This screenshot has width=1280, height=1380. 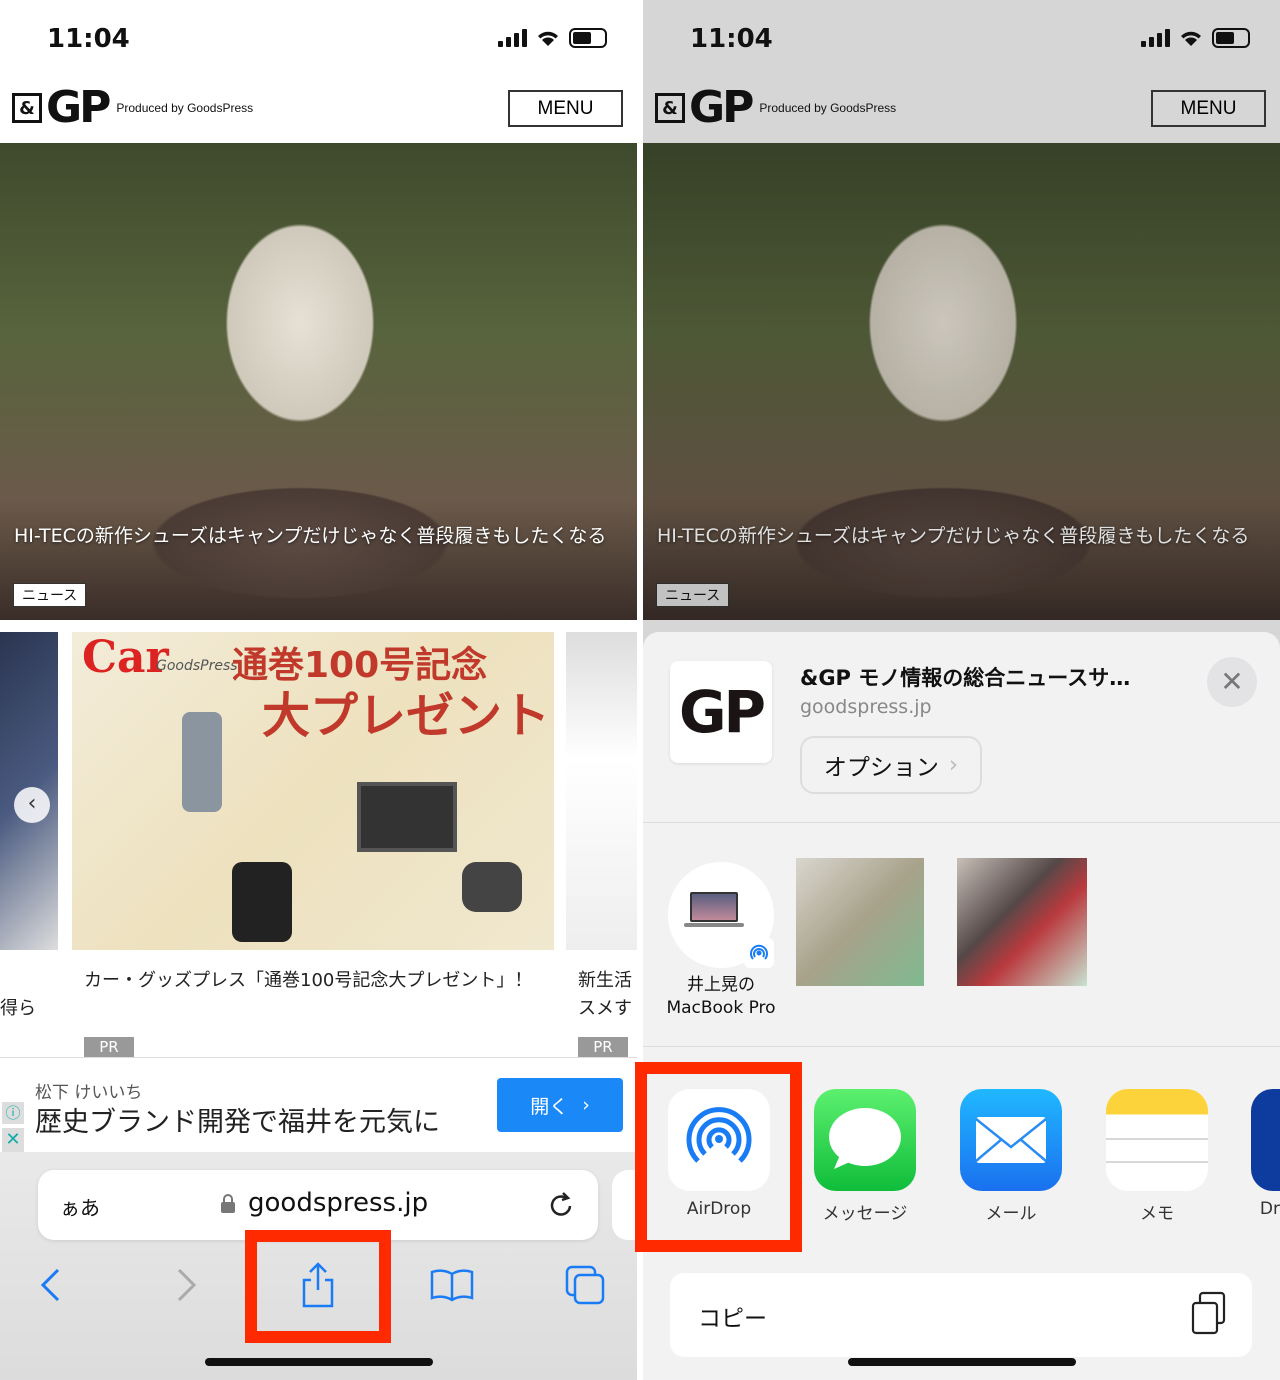 I want to click on action-copy: コピー, so click(x=961, y=1315).